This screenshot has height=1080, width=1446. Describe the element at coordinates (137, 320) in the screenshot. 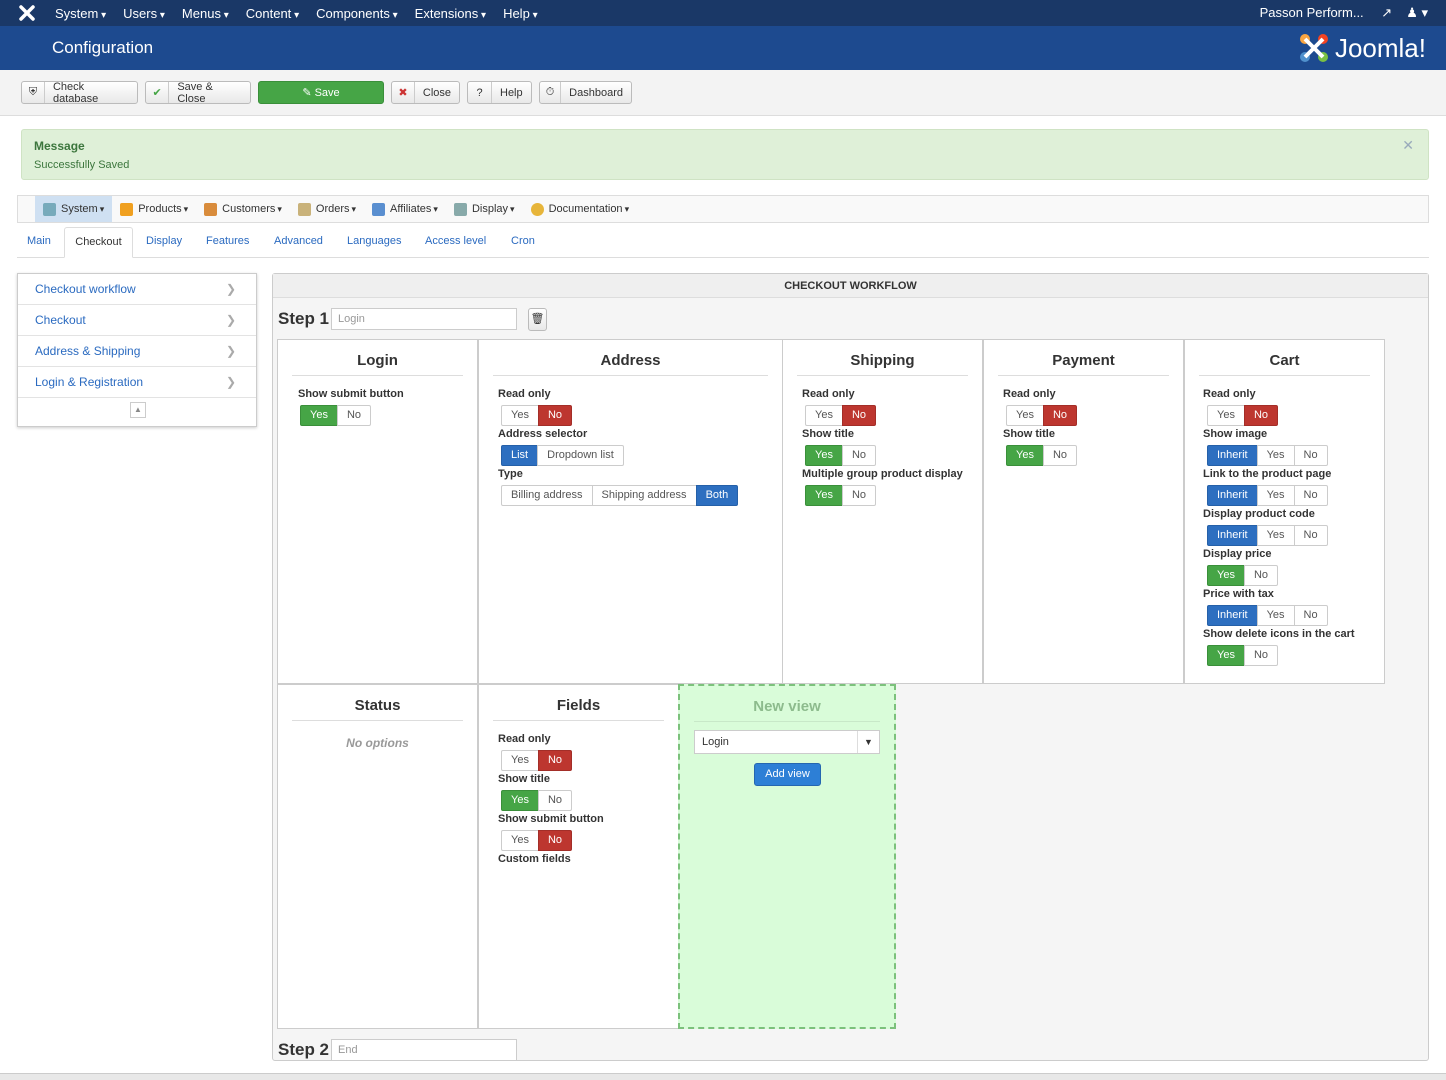

I see `sidebar-item-checkout: Checkout ❯` at that location.